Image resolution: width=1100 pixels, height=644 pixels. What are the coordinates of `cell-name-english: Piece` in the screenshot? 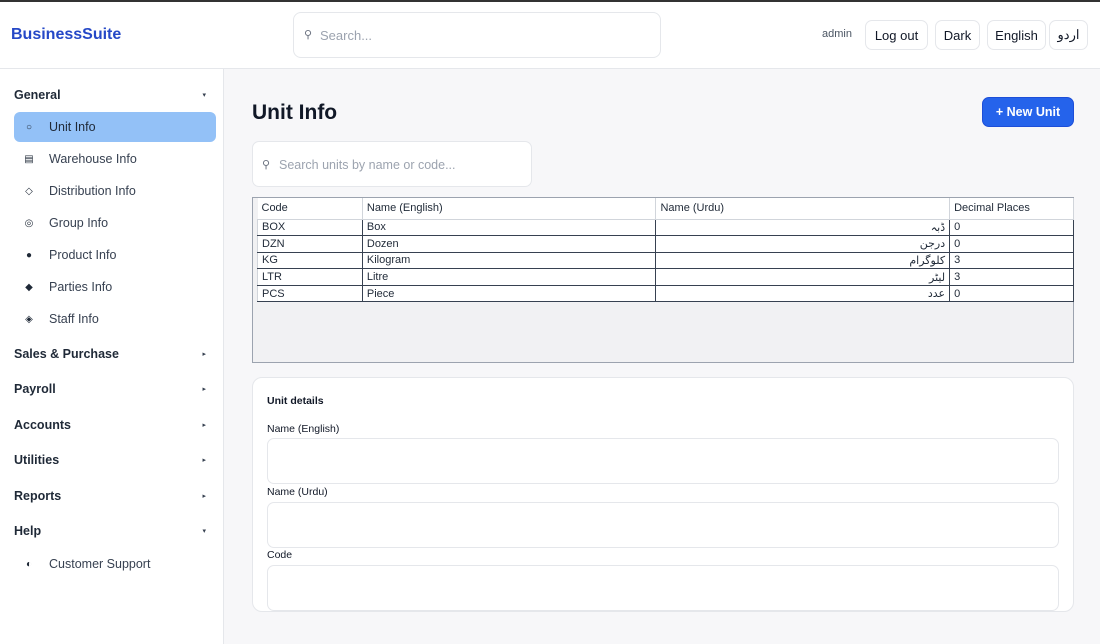 It's located at (509, 294).